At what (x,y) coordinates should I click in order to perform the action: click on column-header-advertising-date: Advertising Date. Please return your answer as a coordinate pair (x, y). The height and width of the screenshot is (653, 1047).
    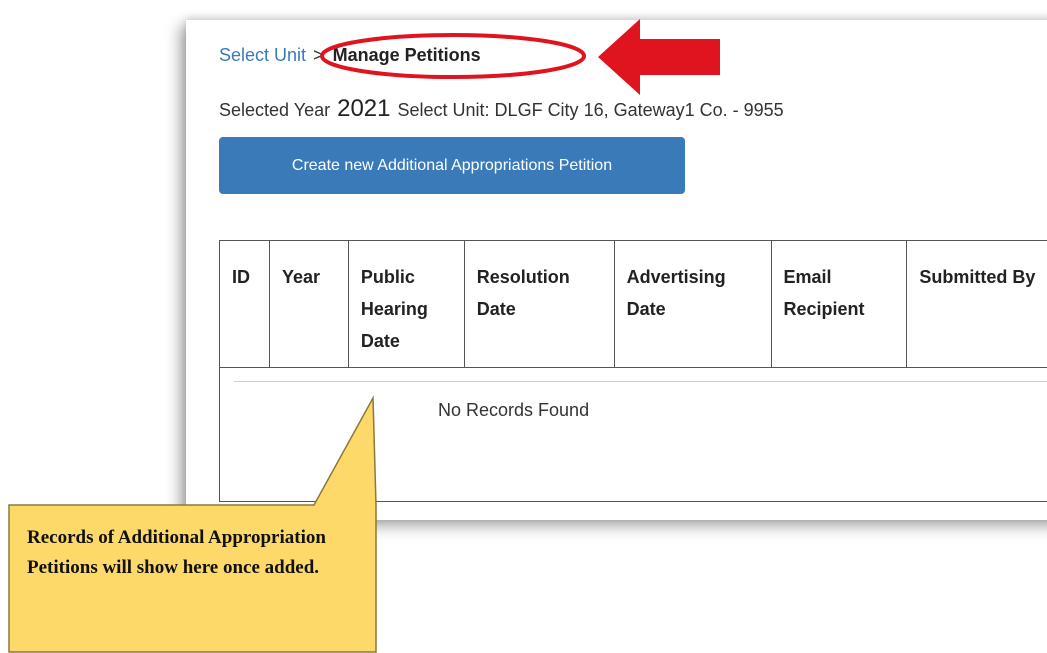
    Looking at the image, I should click on (692, 304).